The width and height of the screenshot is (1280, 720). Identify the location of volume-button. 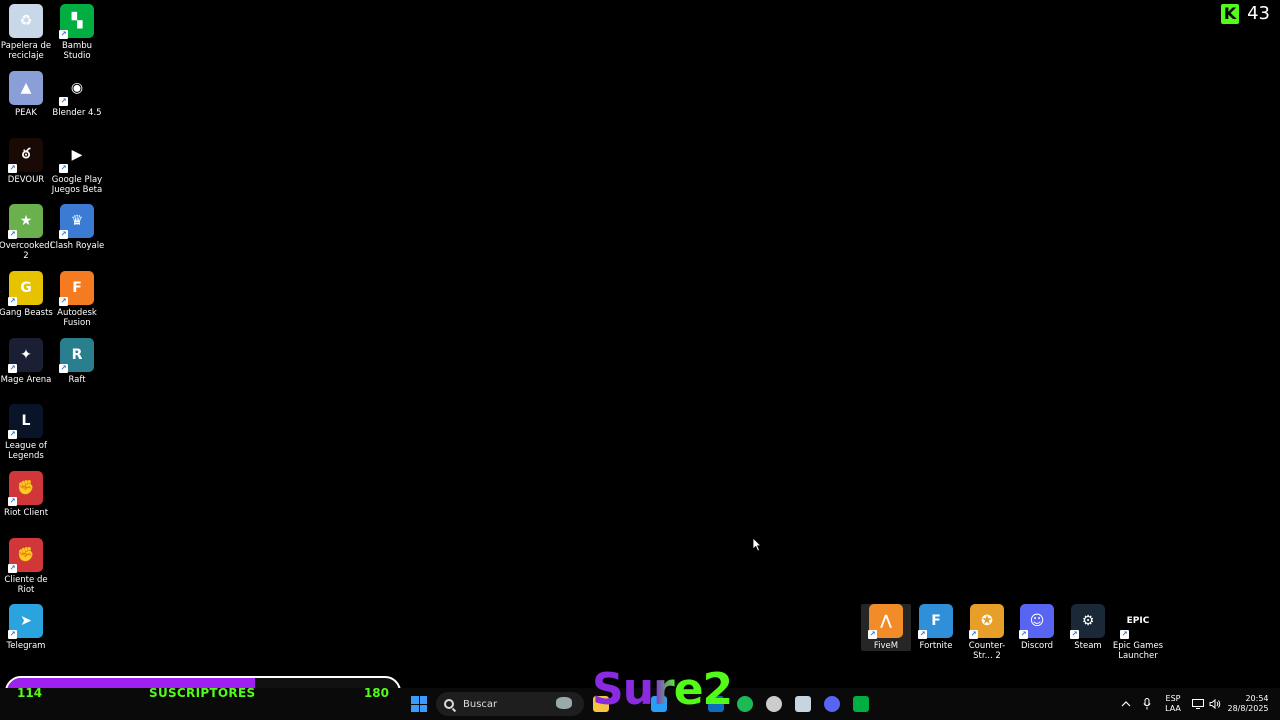
(1215, 704).